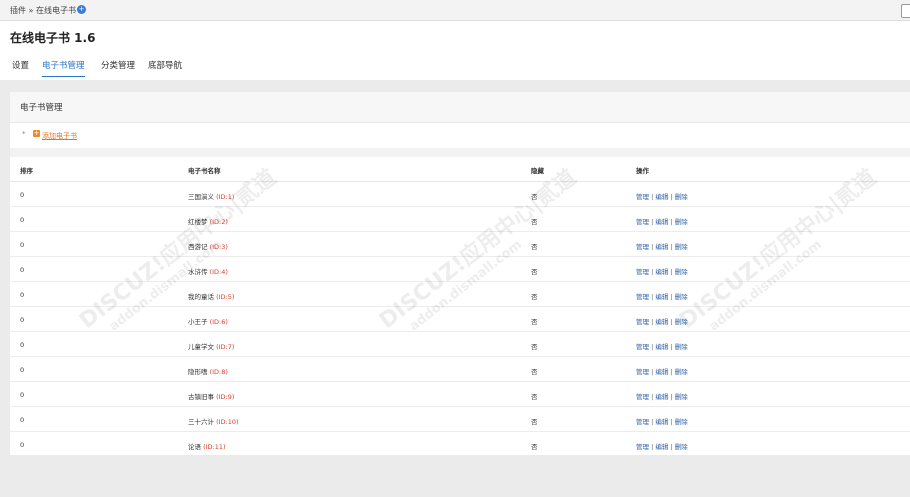  I want to click on ebook-id: (ID:4), so click(218, 272).